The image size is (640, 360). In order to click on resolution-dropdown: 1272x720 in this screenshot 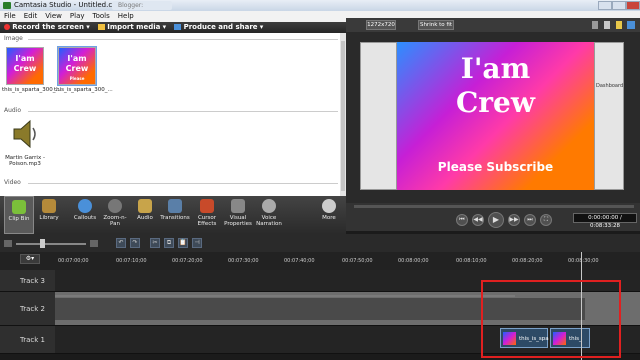, I will do `click(381, 25)`.